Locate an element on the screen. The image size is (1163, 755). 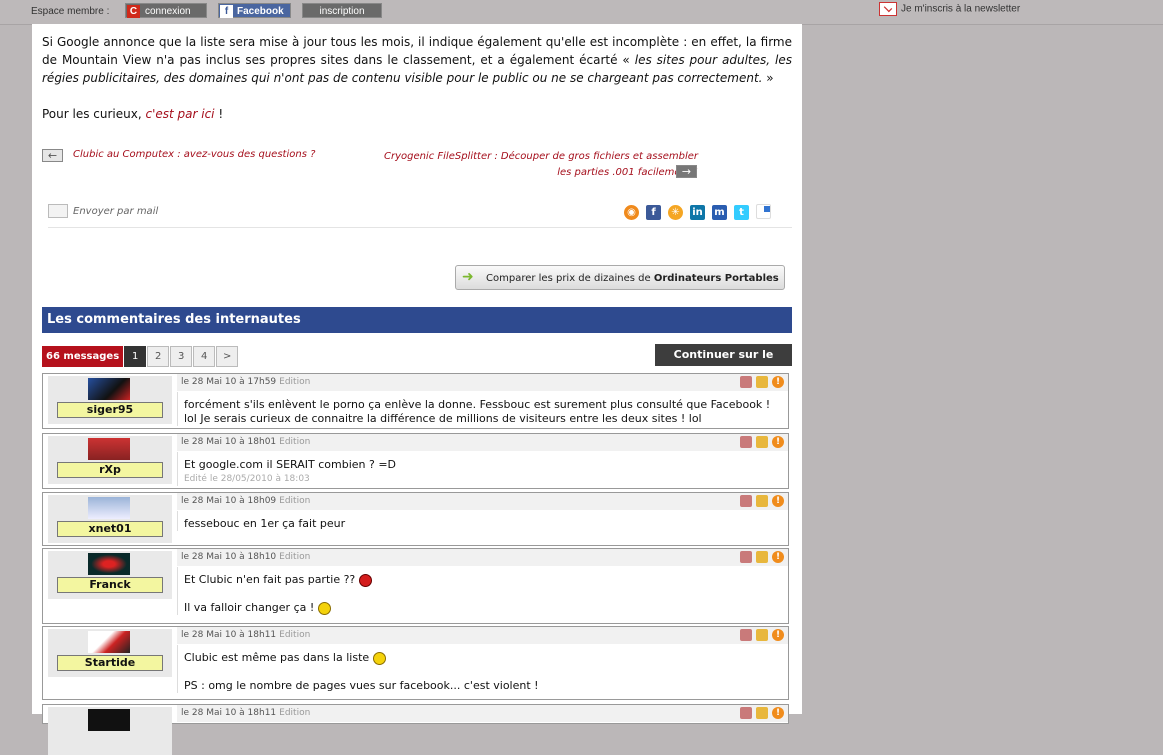
comment-meta: le 28 Mai 10 à 18h09 Edition ! is located at coordinates (482, 501).